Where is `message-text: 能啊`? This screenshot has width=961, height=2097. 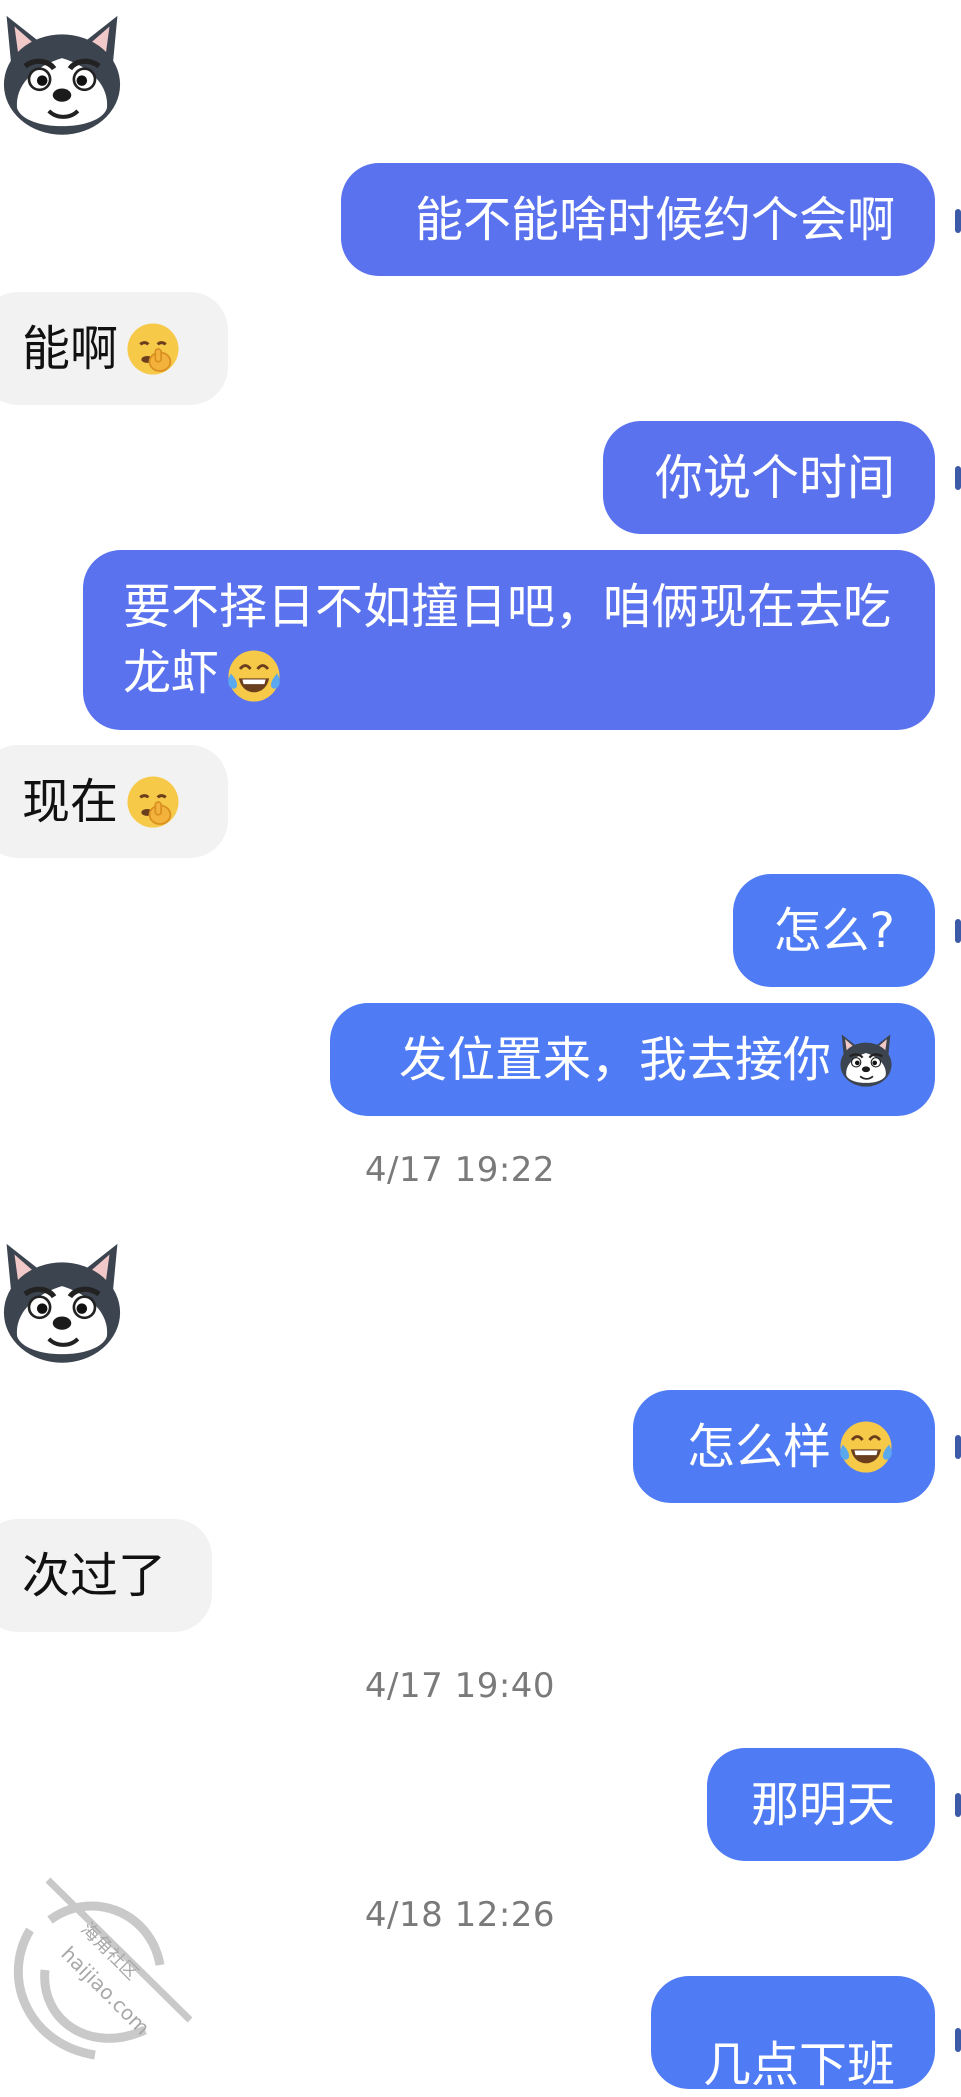
message-text: 能啊 is located at coordinates (70, 348).